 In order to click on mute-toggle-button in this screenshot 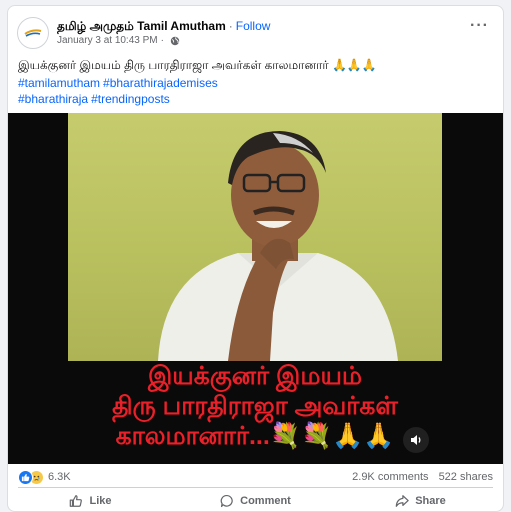, I will do `click(416, 440)`.